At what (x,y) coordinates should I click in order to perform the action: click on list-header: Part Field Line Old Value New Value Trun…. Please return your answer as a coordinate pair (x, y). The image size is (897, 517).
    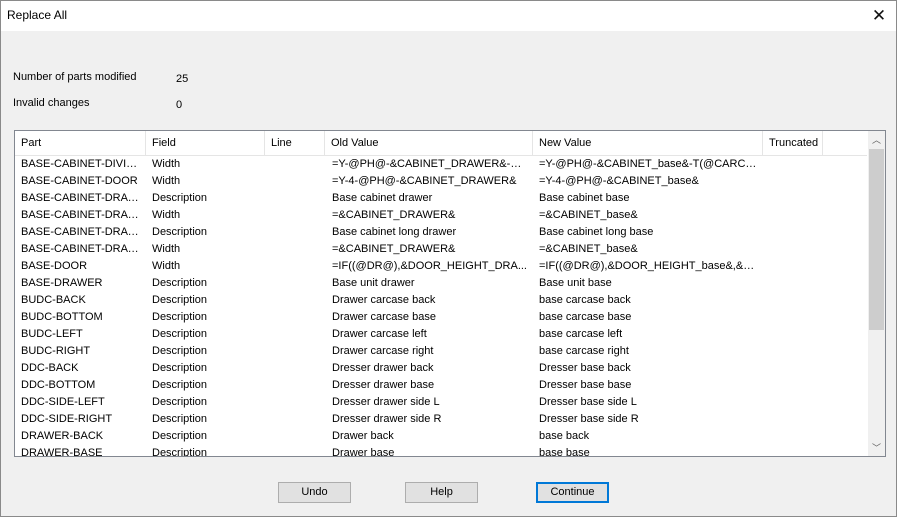
    Looking at the image, I should click on (441, 143).